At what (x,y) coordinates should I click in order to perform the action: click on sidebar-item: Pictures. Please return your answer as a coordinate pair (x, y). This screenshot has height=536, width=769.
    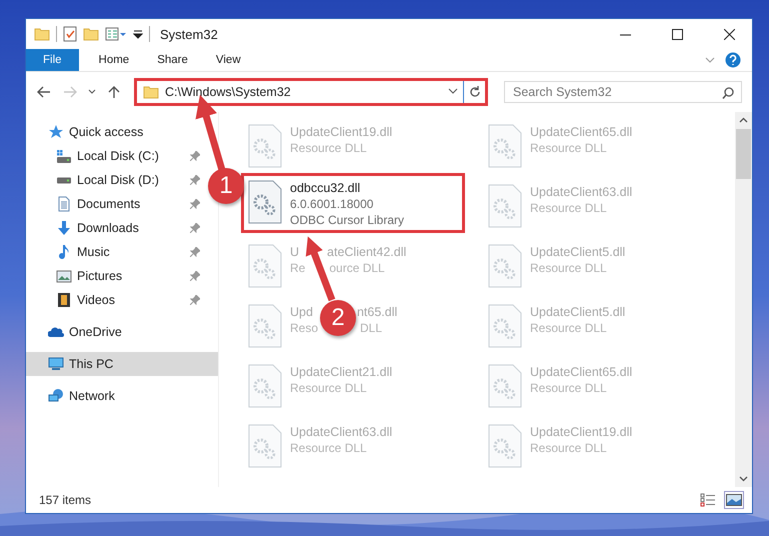
    Looking at the image, I should click on (115, 276).